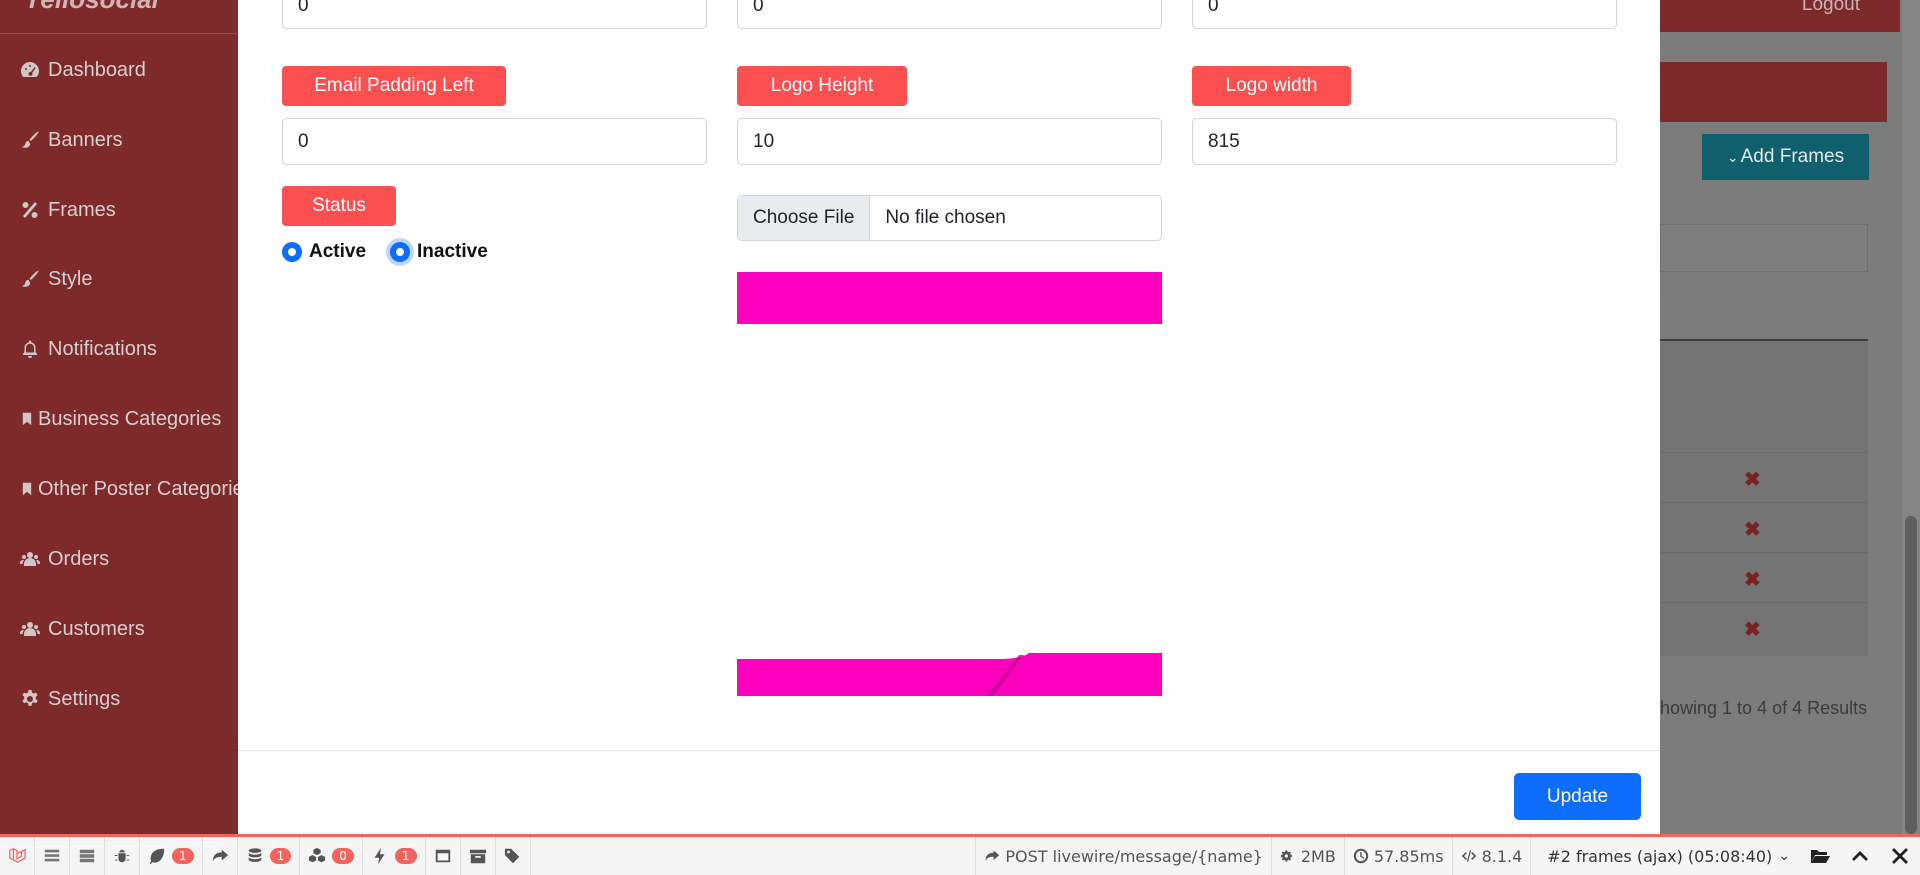 The width and height of the screenshot is (1920, 875). I want to click on debugbar-session, so click(443, 856).